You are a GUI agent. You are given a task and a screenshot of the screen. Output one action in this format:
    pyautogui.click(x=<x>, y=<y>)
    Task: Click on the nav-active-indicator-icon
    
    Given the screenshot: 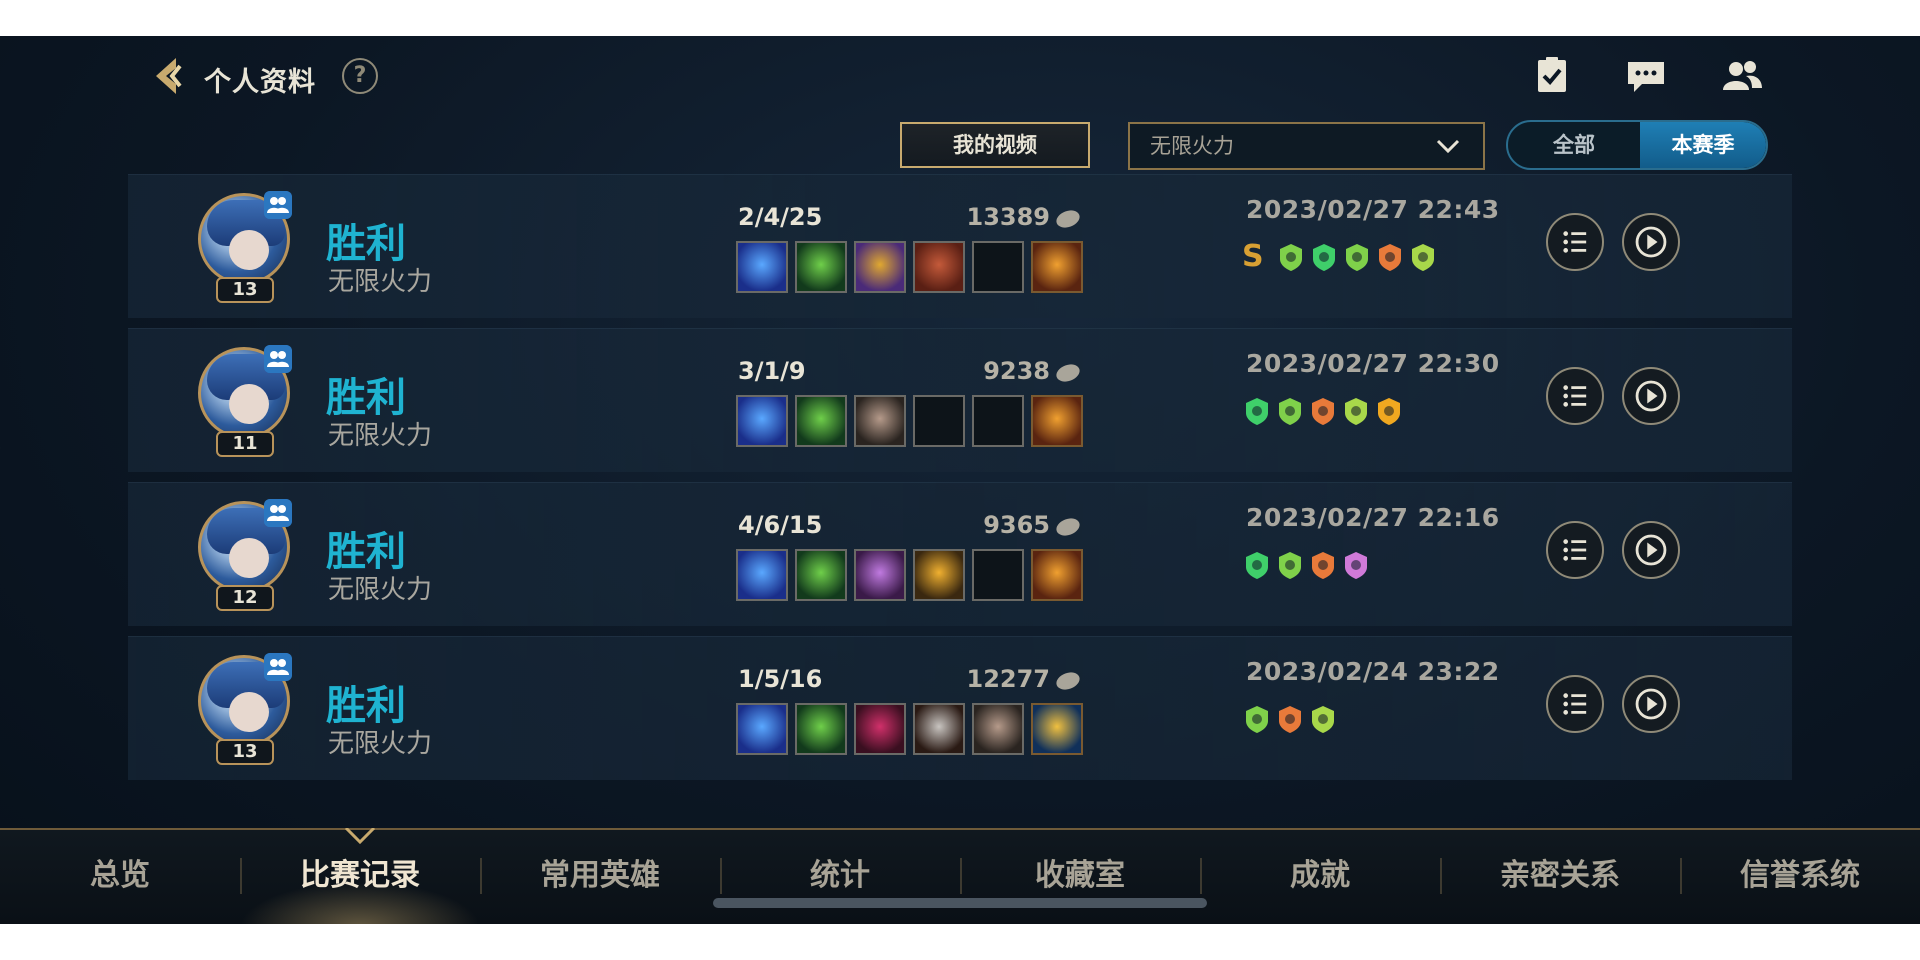 What is the action you would take?
    pyautogui.click(x=360, y=836)
    